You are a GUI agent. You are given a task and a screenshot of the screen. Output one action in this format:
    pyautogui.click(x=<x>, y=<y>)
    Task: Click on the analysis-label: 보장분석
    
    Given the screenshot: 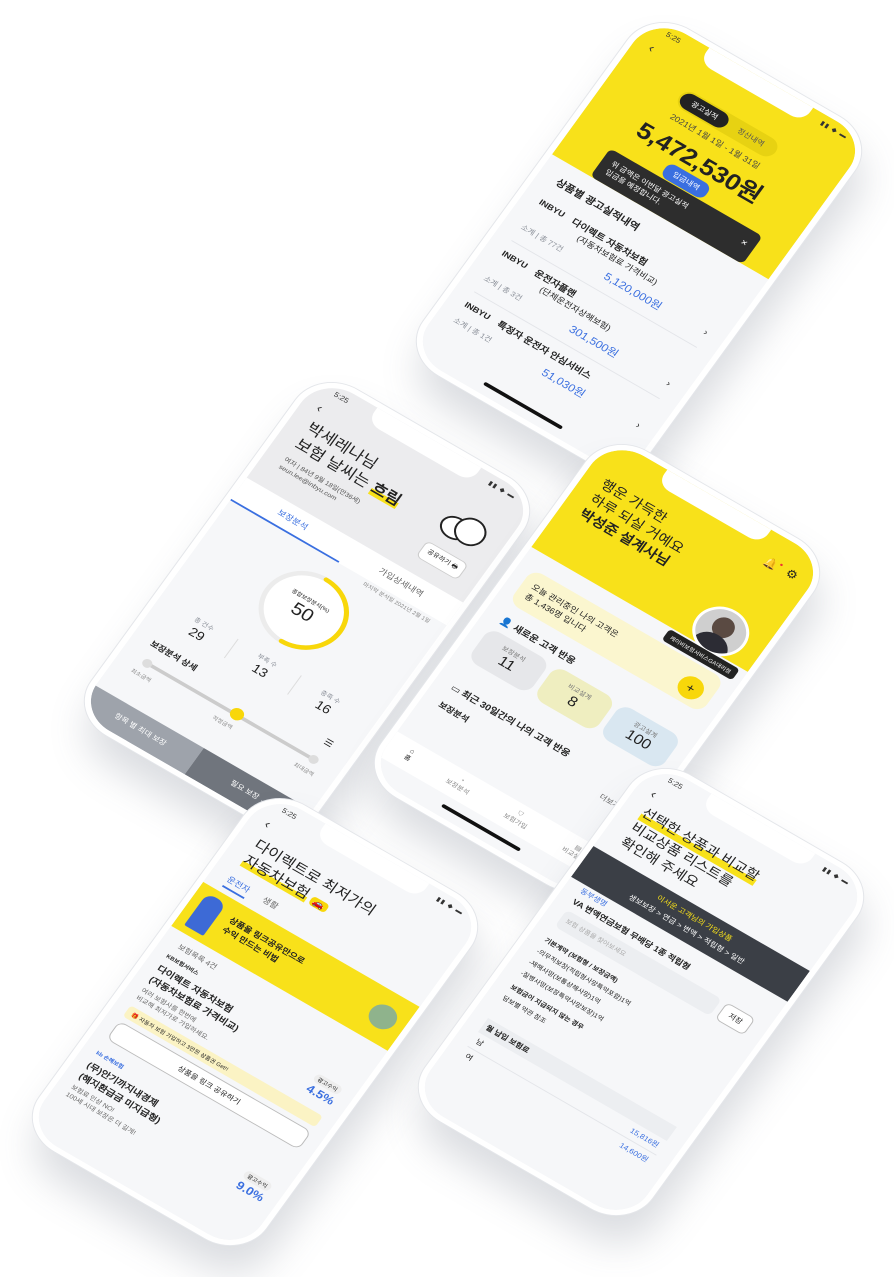 What is the action you would take?
    pyautogui.click(x=453, y=712)
    